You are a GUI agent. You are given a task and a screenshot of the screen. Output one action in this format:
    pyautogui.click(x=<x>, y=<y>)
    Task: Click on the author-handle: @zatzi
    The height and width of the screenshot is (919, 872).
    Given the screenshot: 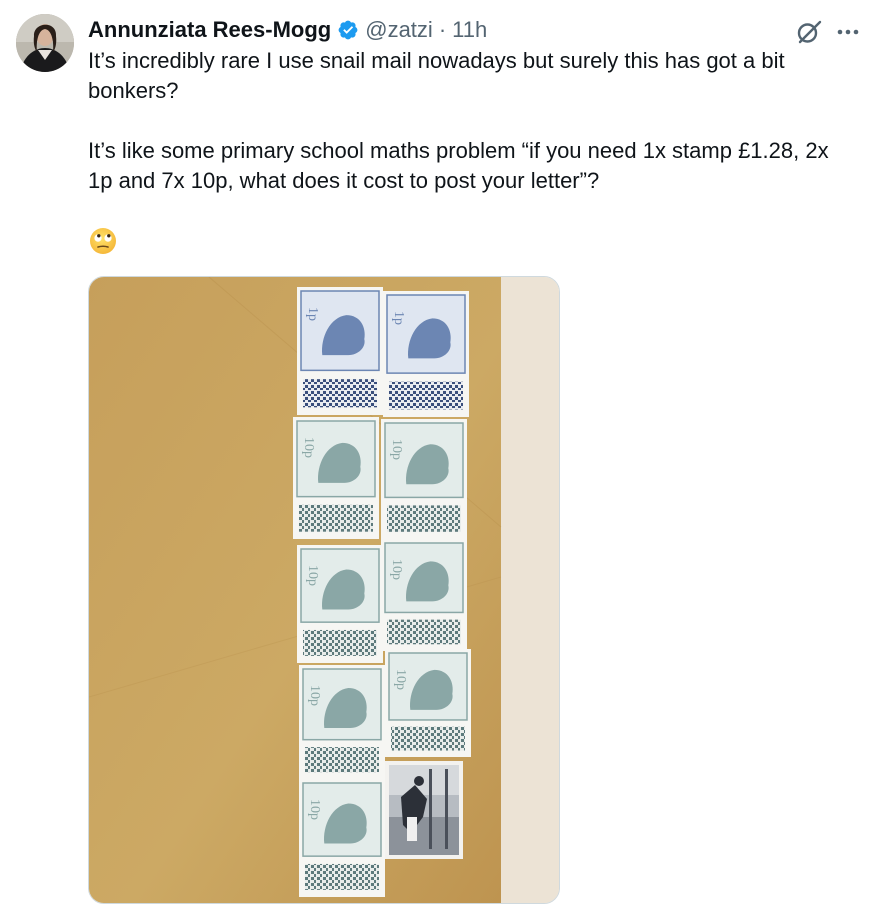 What is the action you would take?
    pyautogui.click(x=399, y=30)
    